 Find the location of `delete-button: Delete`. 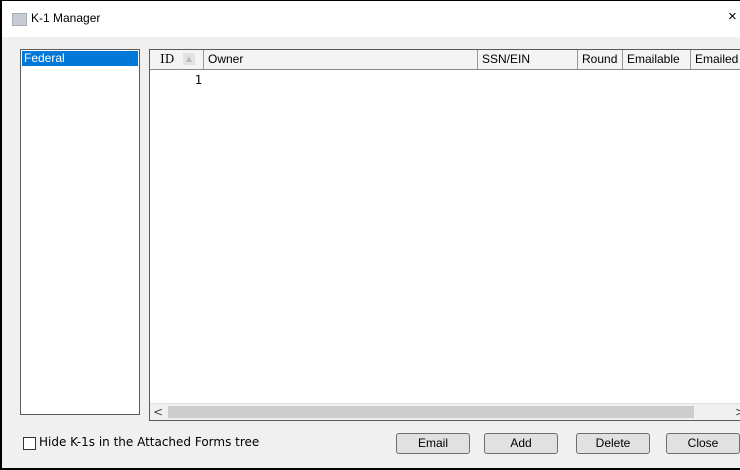

delete-button: Delete is located at coordinates (613, 443).